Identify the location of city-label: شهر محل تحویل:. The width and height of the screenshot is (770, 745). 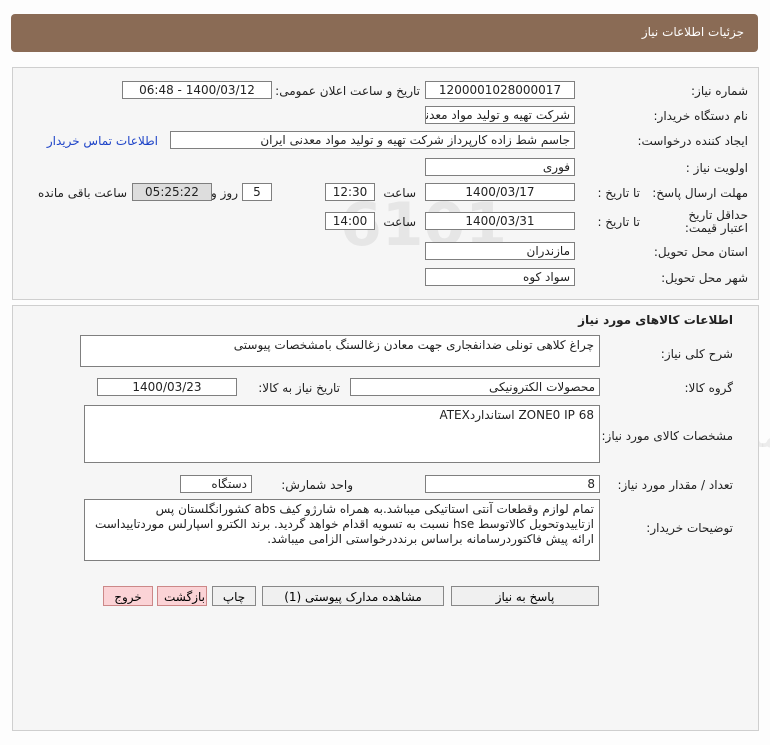
(704, 278).